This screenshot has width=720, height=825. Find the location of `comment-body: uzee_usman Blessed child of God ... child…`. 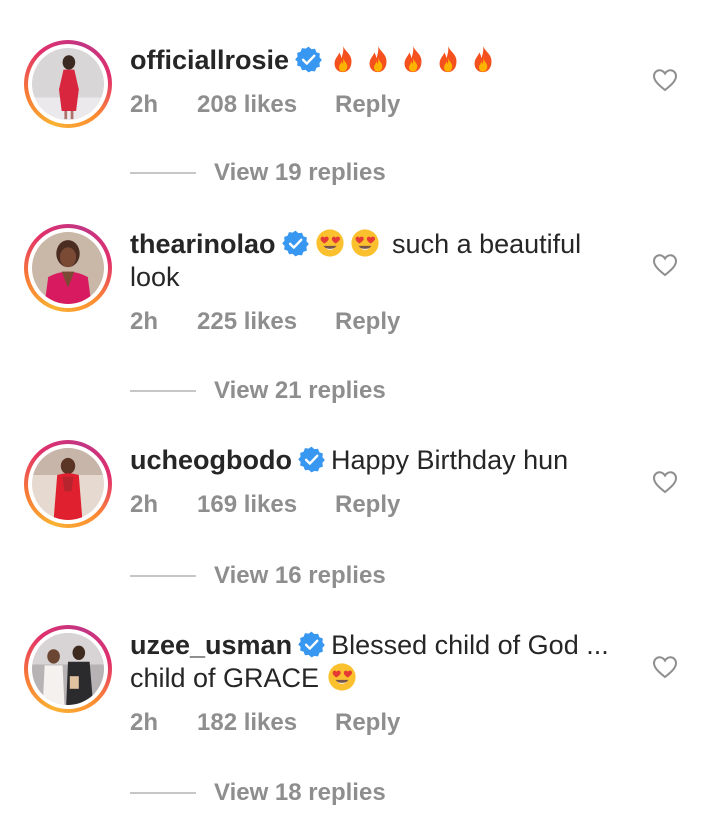

comment-body: uzee_usman Blessed child of God ... child… is located at coordinates (380, 683).